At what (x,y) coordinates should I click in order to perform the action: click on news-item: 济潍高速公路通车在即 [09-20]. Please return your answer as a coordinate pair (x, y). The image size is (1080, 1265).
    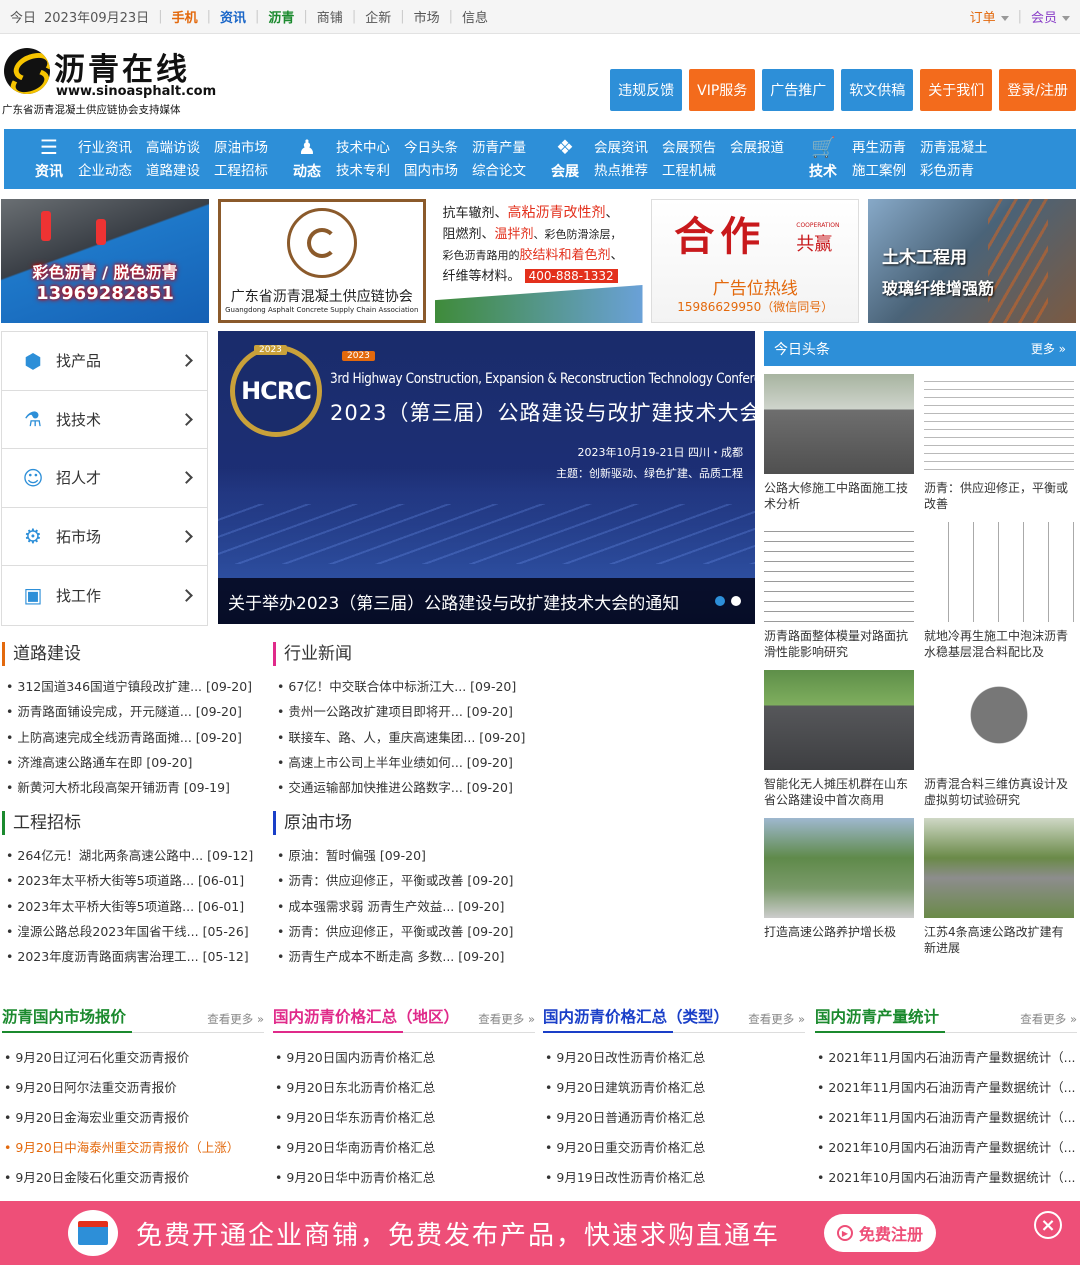
    Looking at the image, I should click on (132, 762).